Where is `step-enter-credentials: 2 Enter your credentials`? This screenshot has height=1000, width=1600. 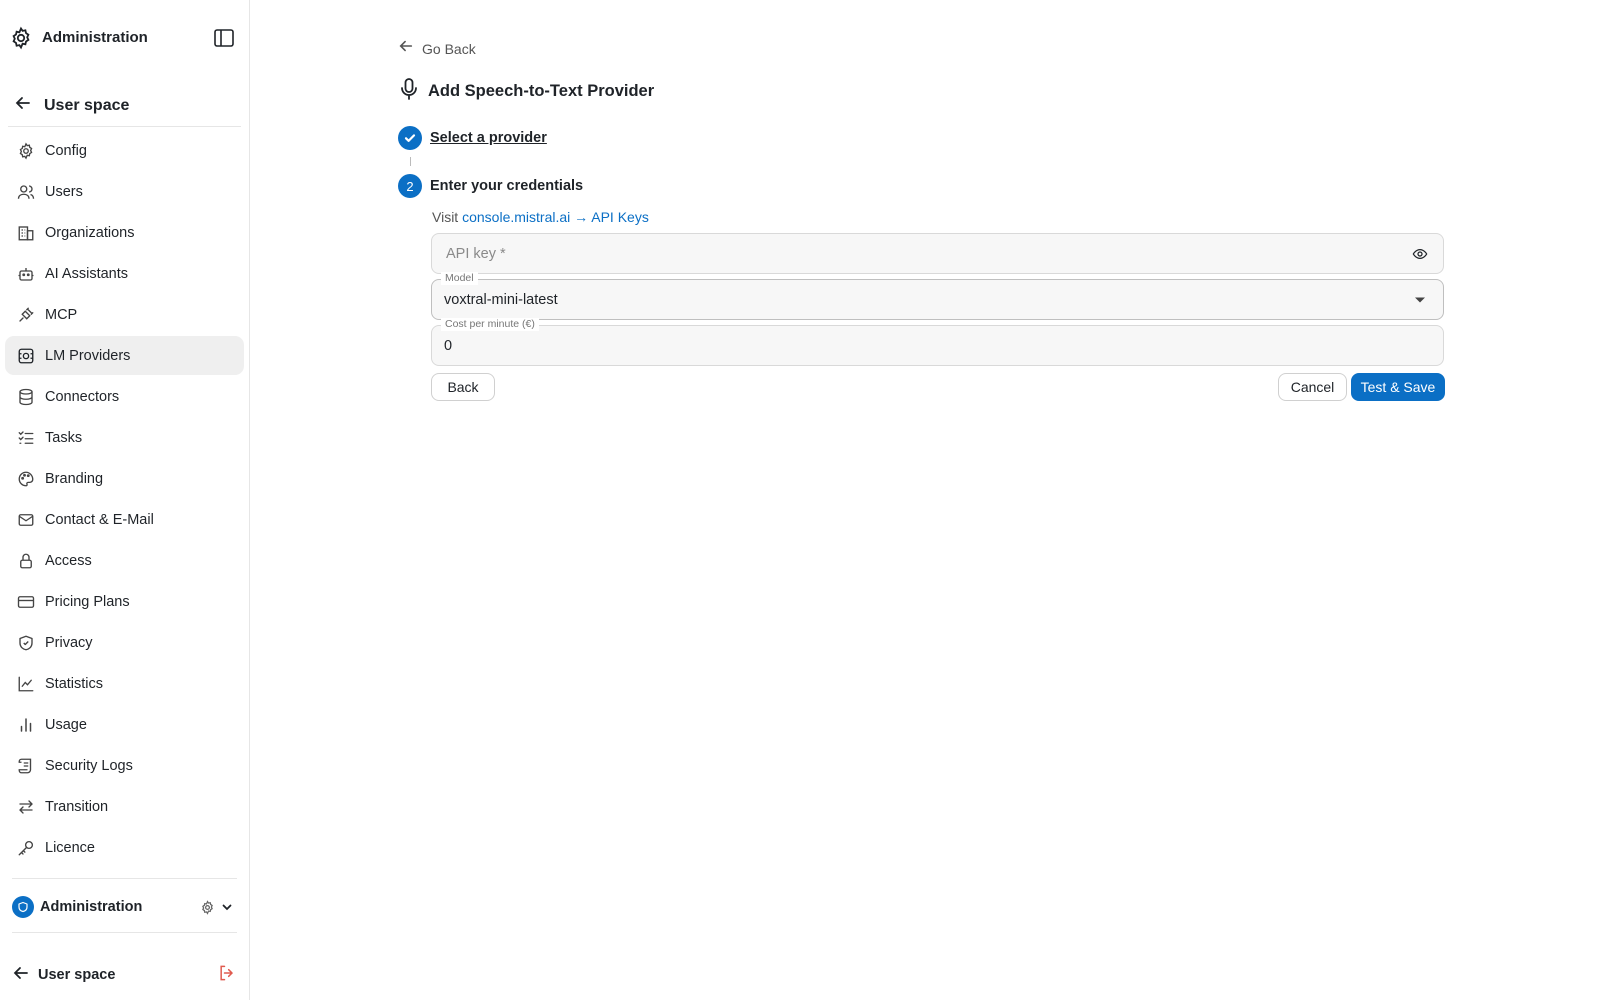
step-enter-credentials: 2 Enter your credentials is located at coordinates (490, 186).